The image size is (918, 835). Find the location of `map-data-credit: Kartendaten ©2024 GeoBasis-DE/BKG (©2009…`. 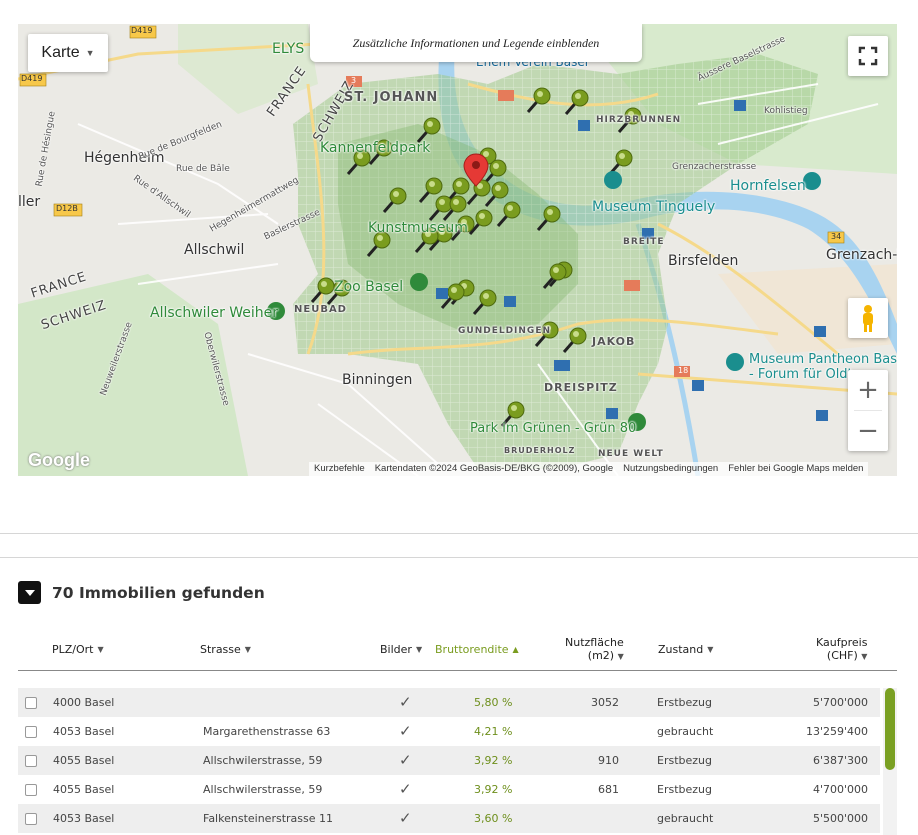

map-data-credit: Kartendaten ©2024 GeoBasis-DE/BKG (©2009… is located at coordinates (494, 468).